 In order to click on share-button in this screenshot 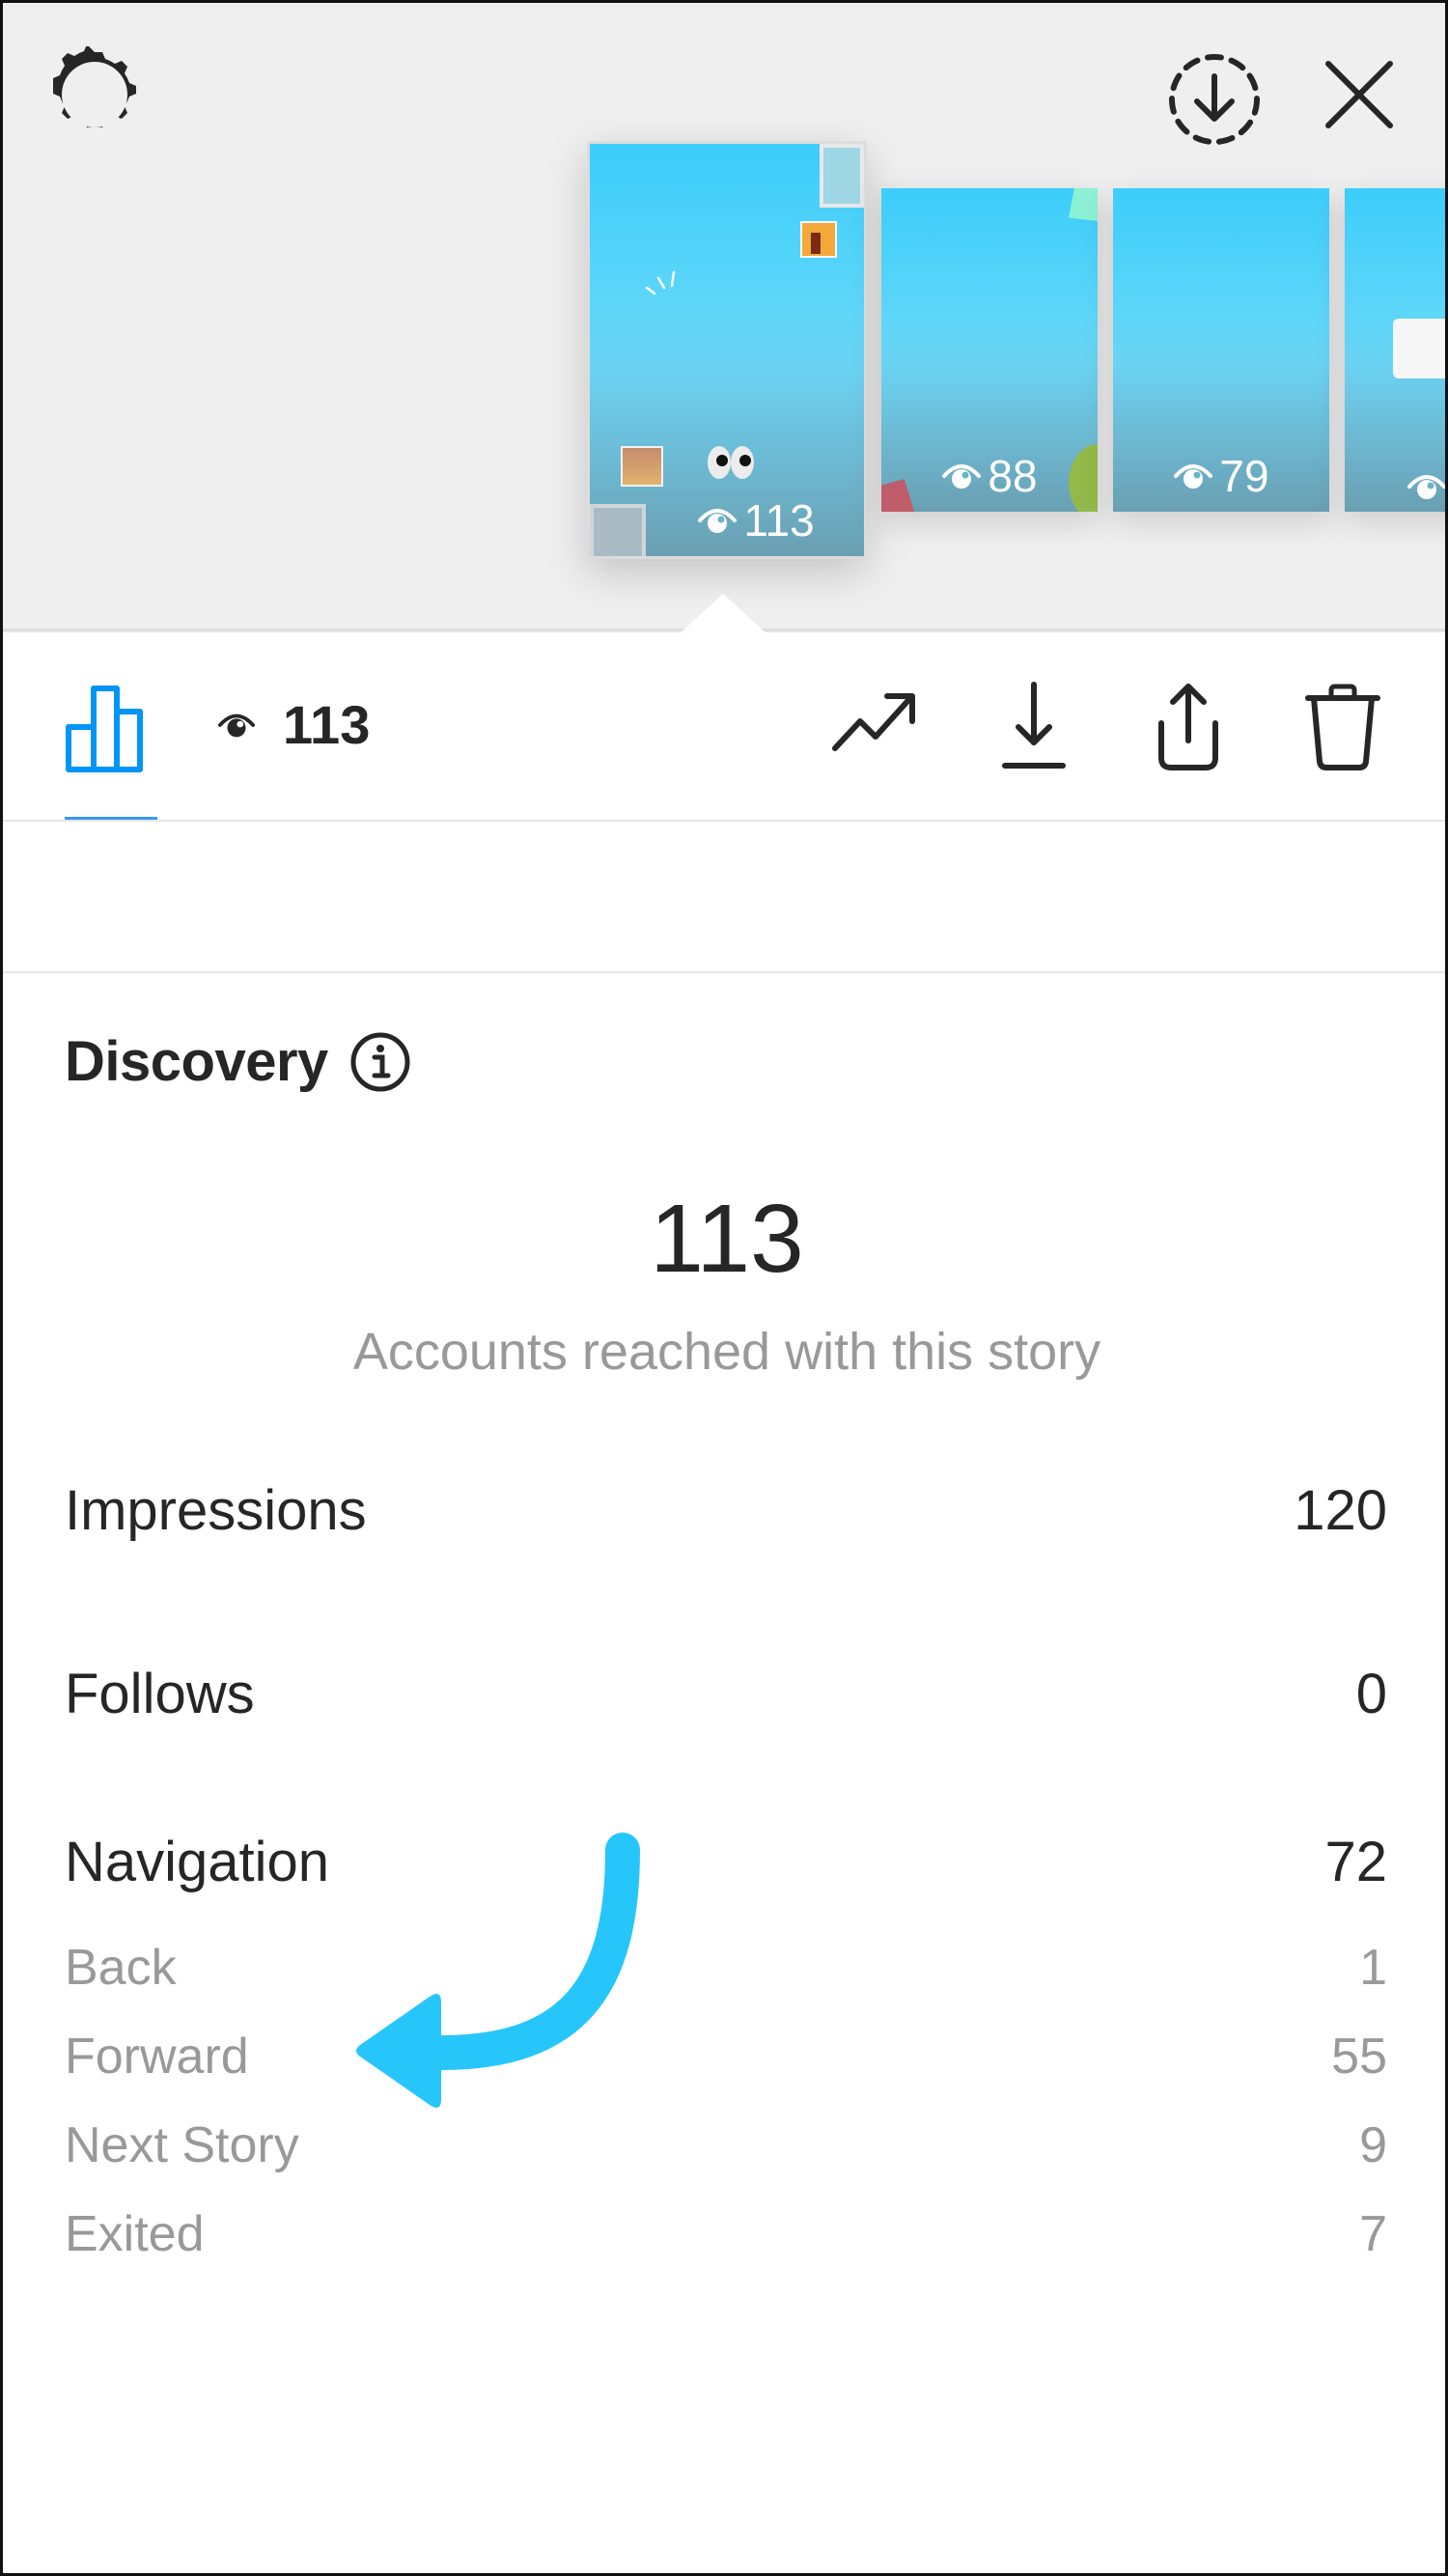, I will do `click(1189, 727)`.